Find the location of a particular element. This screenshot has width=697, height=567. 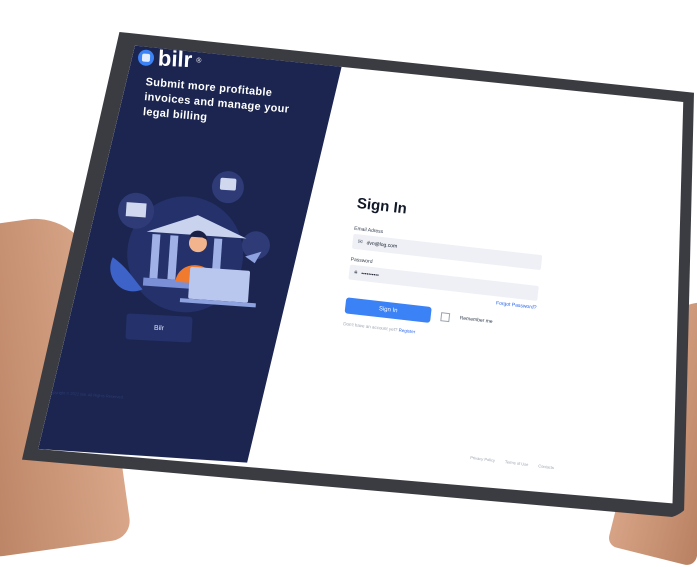

sign-in-button: Sign In is located at coordinates (388, 310).